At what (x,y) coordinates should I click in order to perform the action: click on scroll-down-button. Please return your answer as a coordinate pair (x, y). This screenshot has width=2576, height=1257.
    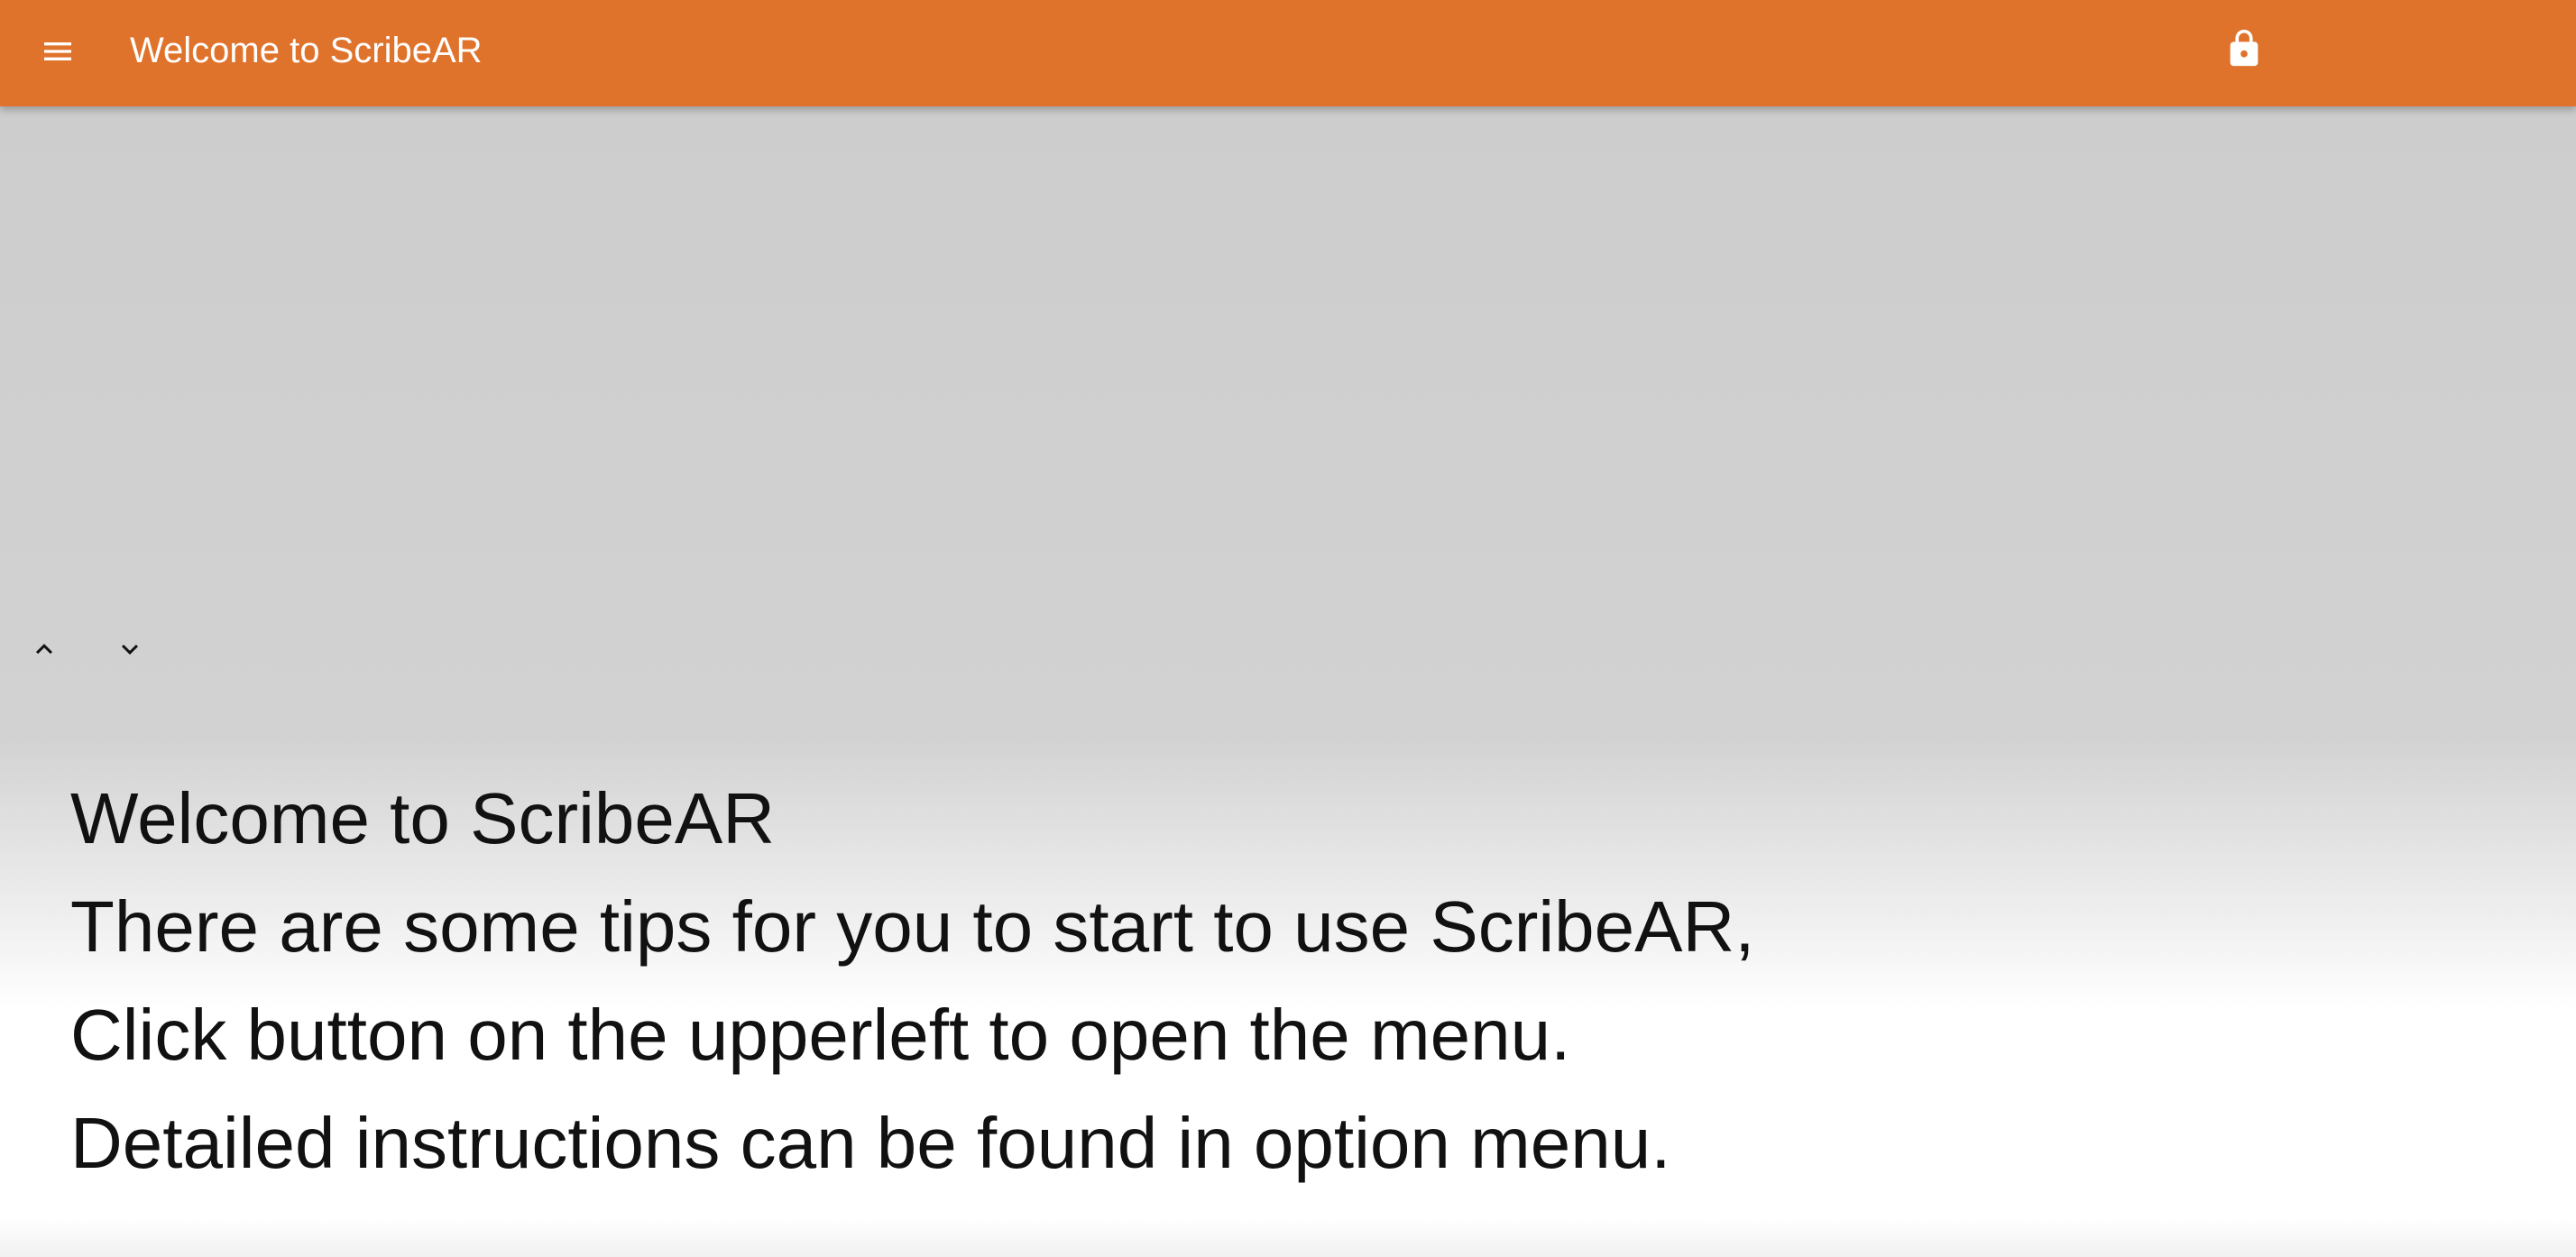
    Looking at the image, I should click on (130, 649).